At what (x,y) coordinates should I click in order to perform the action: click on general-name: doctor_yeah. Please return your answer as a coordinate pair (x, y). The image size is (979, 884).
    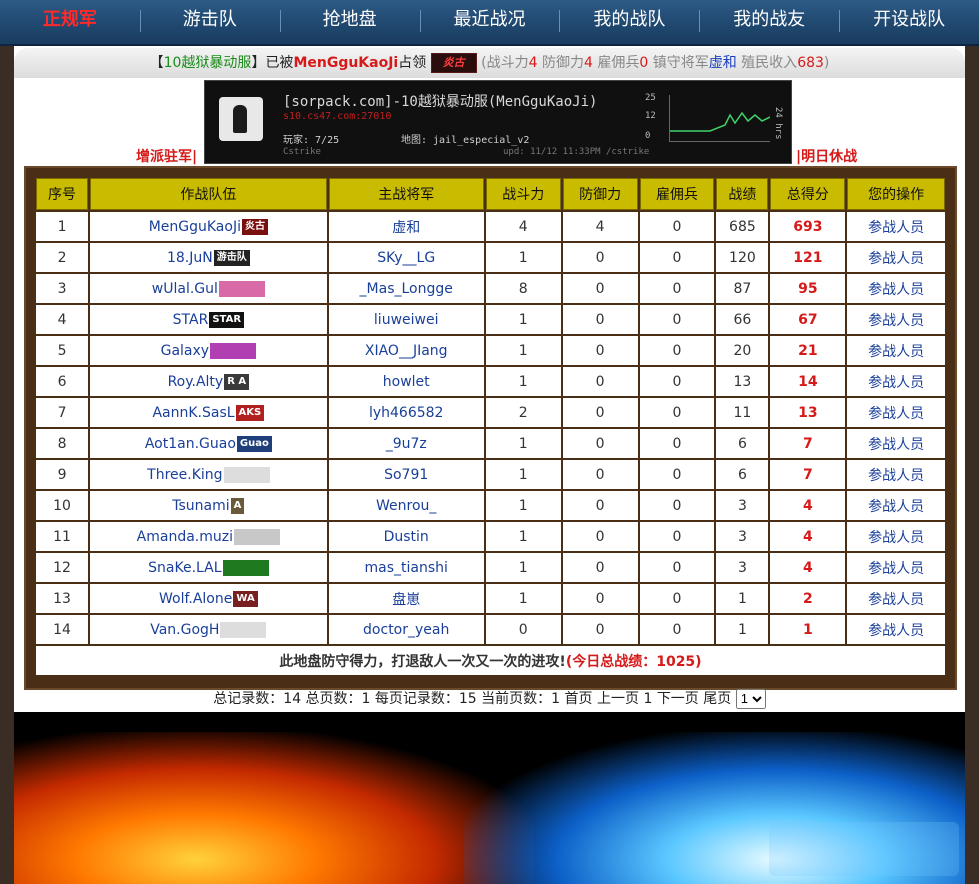
    Looking at the image, I should click on (406, 629).